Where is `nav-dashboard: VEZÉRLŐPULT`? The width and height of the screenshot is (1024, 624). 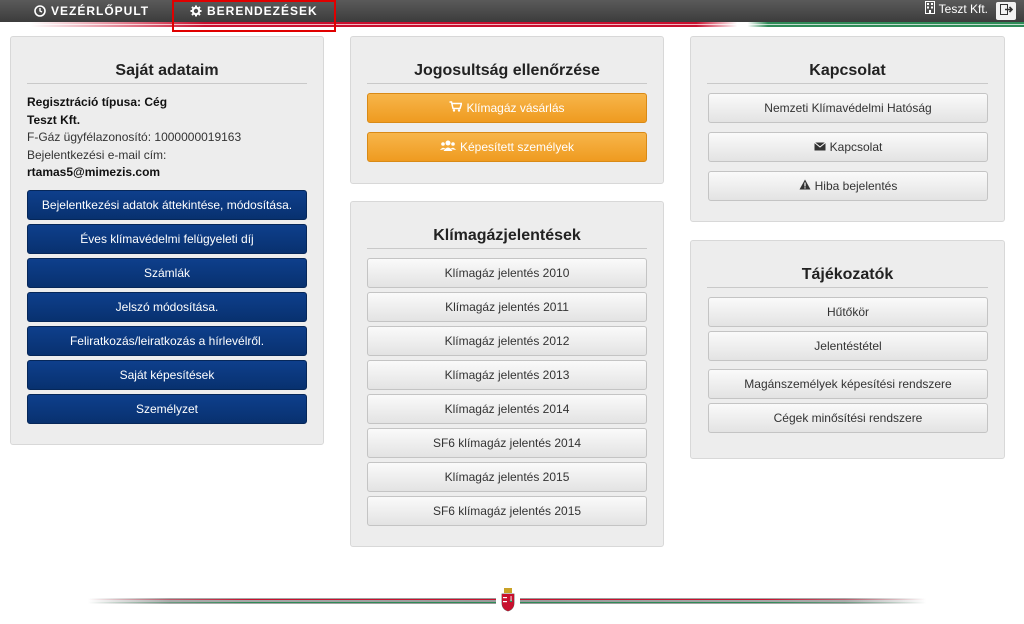 nav-dashboard: VEZÉRLŐPULT is located at coordinates (91, 11).